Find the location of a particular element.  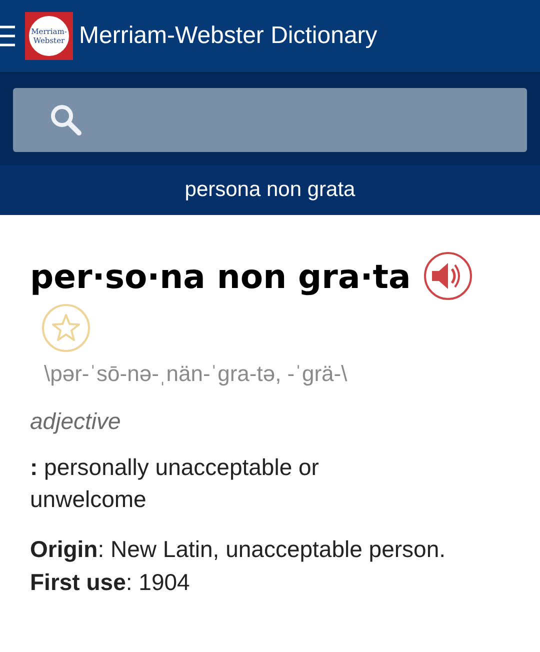

definition: : personally unacceptable or unwelcome is located at coordinates (175, 483).